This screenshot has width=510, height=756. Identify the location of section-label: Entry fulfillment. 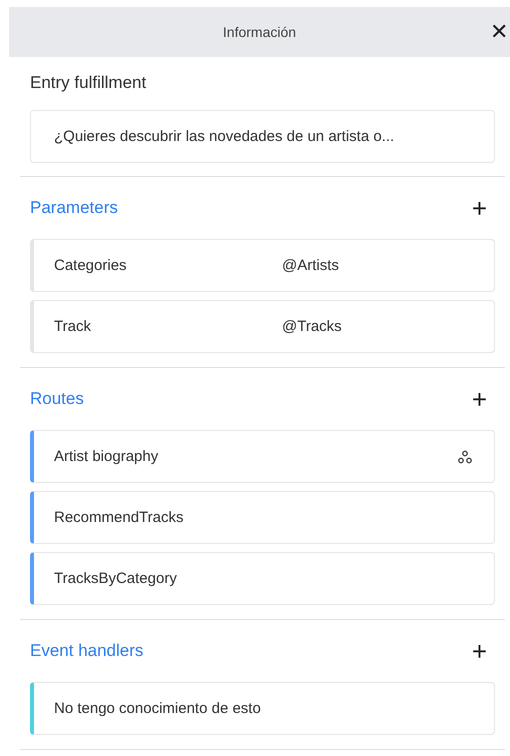
(89, 83).